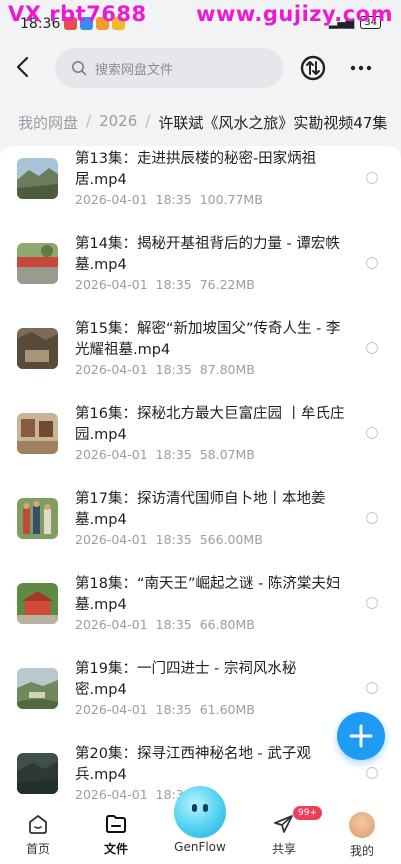 The width and height of the screenshot is (401, 864). I want to click on file-meta: 2026-04-01 18:35 58.07MB, so click(169, 454).